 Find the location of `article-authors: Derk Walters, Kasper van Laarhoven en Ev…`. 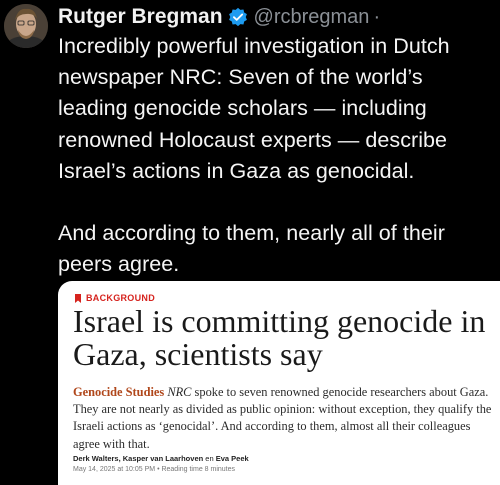

article-authors: Derk Walters, Kasper van Laarhoven en Ev… is located at coordinates (161, 458).